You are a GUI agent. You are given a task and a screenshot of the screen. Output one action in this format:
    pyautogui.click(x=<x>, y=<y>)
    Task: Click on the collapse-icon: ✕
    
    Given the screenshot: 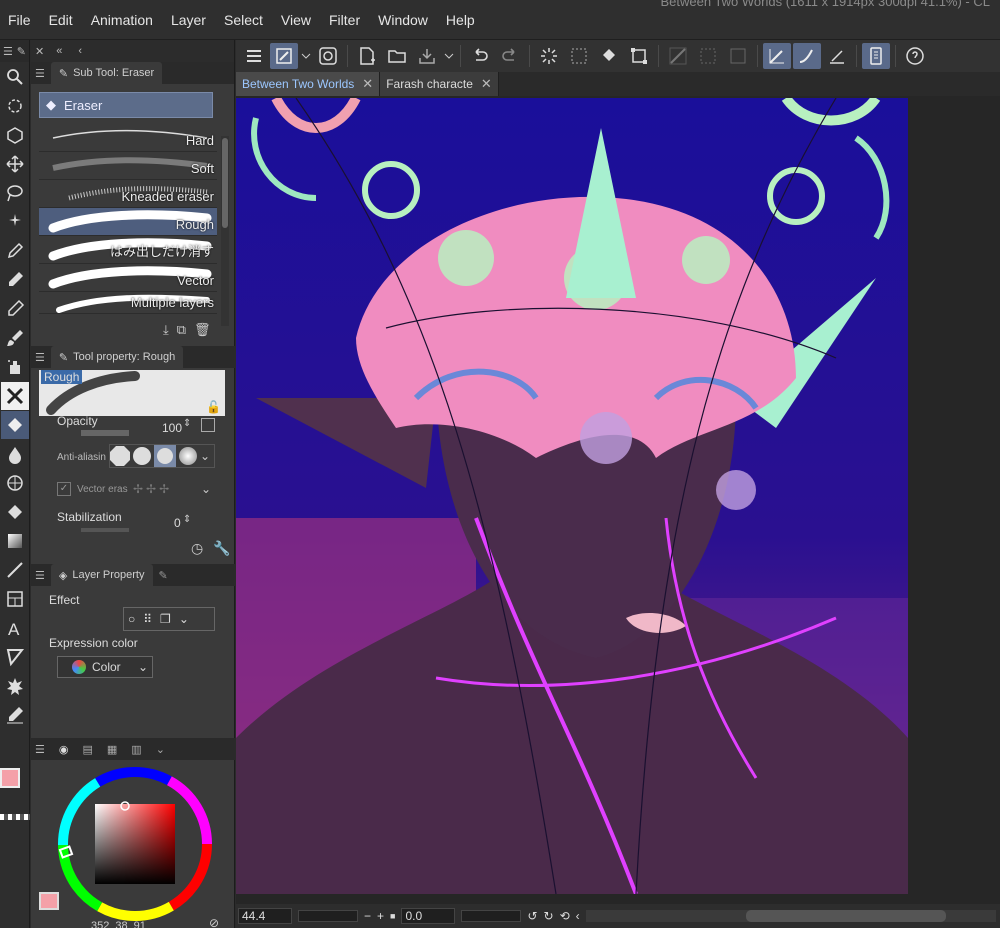 What is the action you would take?
    pyautogui.click(x=39, y=51)
    